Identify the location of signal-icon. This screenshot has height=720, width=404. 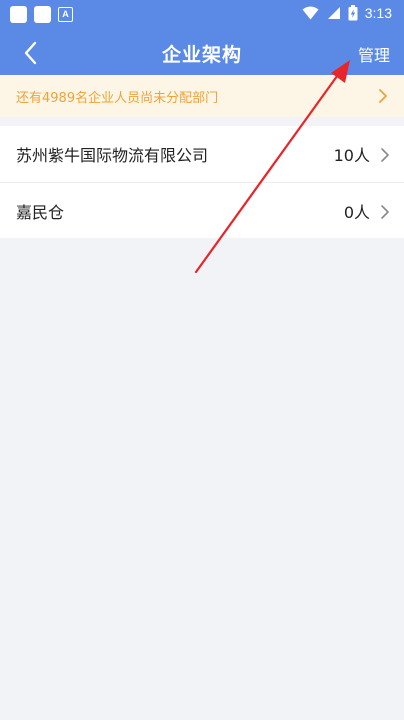
(333, 13).